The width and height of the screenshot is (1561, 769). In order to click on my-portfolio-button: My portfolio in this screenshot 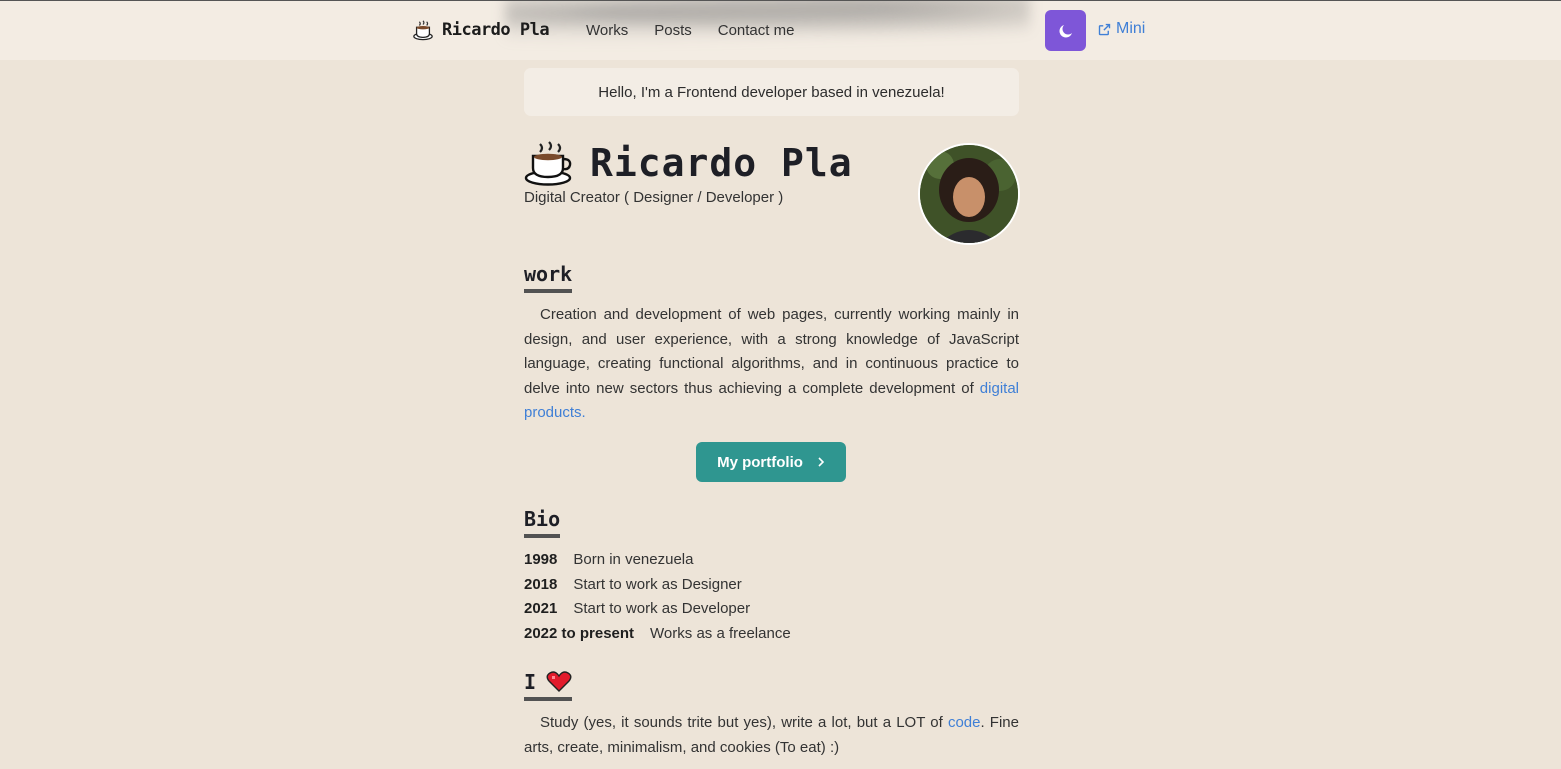, I will do `click(771, 462)`.